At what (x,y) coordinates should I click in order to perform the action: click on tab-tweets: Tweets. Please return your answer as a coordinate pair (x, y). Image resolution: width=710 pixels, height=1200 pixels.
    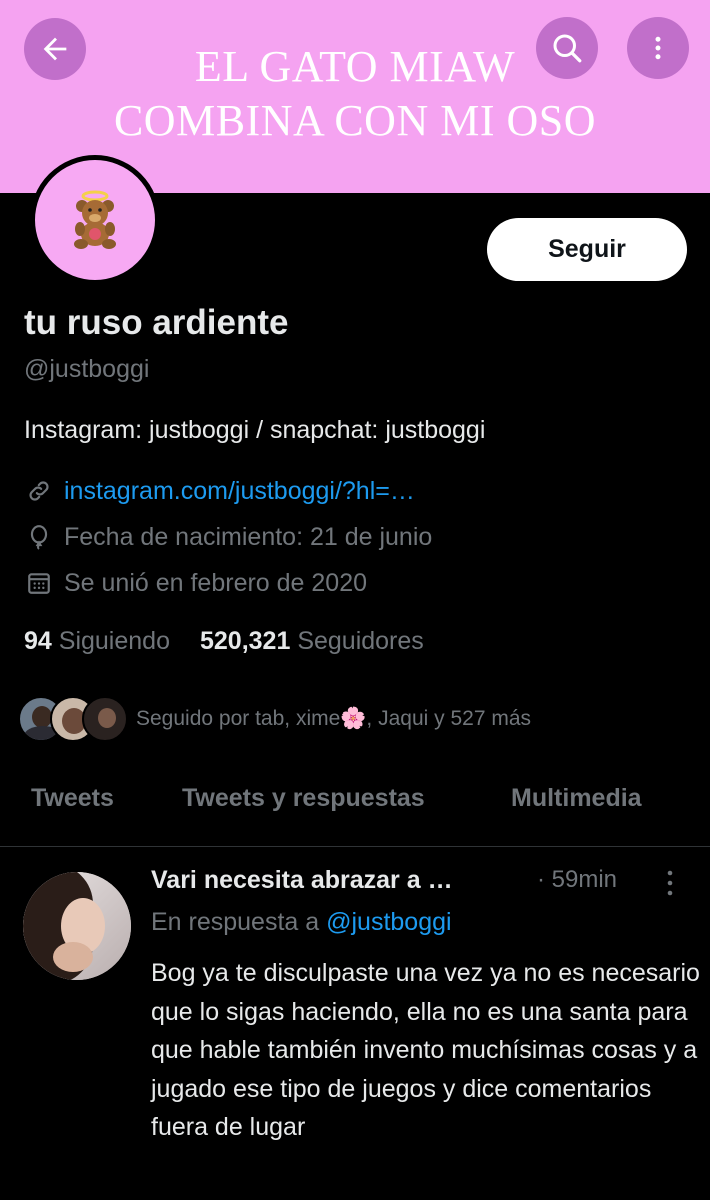
    Looking at the image, I should click on (72, 798).